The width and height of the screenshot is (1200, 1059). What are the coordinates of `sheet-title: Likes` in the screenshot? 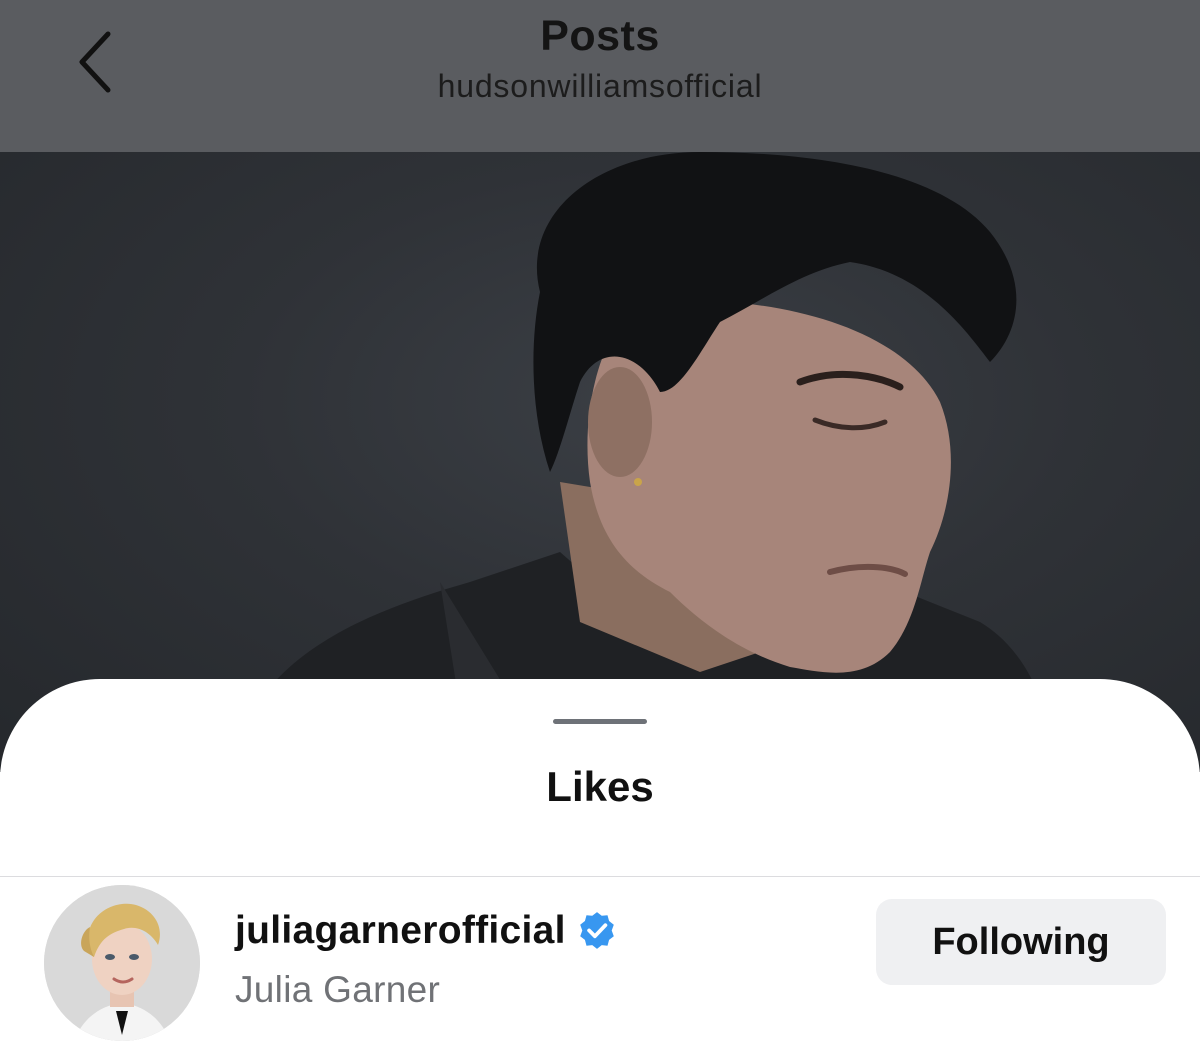 It's located at (600, 786).